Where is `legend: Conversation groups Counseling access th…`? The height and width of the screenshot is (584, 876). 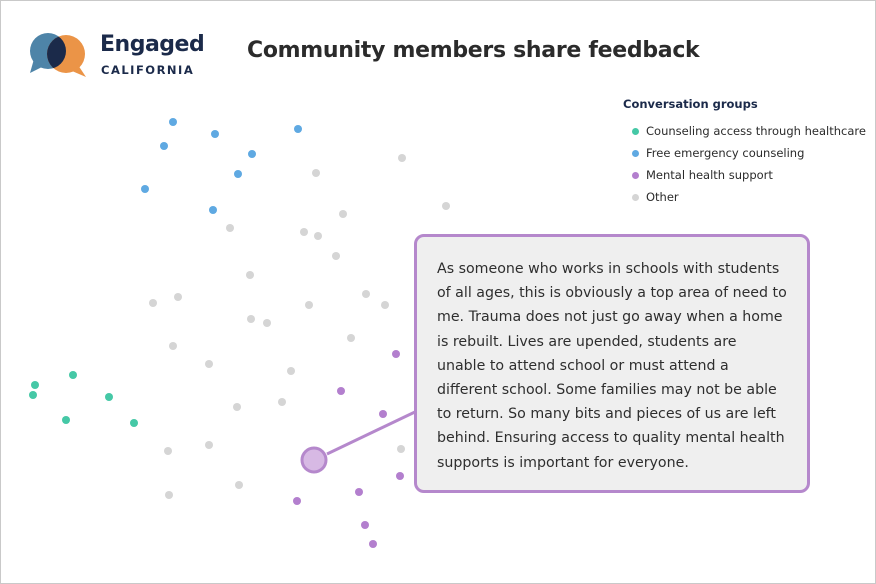 legend: Conversation groups Counseling access th… is located at coordinates (744, 152).